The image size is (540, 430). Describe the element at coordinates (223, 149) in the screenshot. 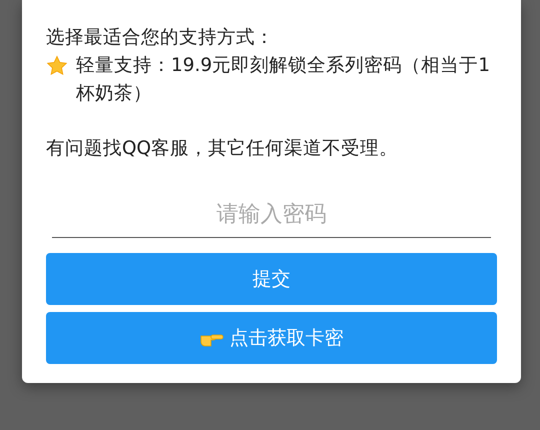

I see `contact-notice-text: 有问题找QQ客服，其它任何渠道不受理。` at that location.